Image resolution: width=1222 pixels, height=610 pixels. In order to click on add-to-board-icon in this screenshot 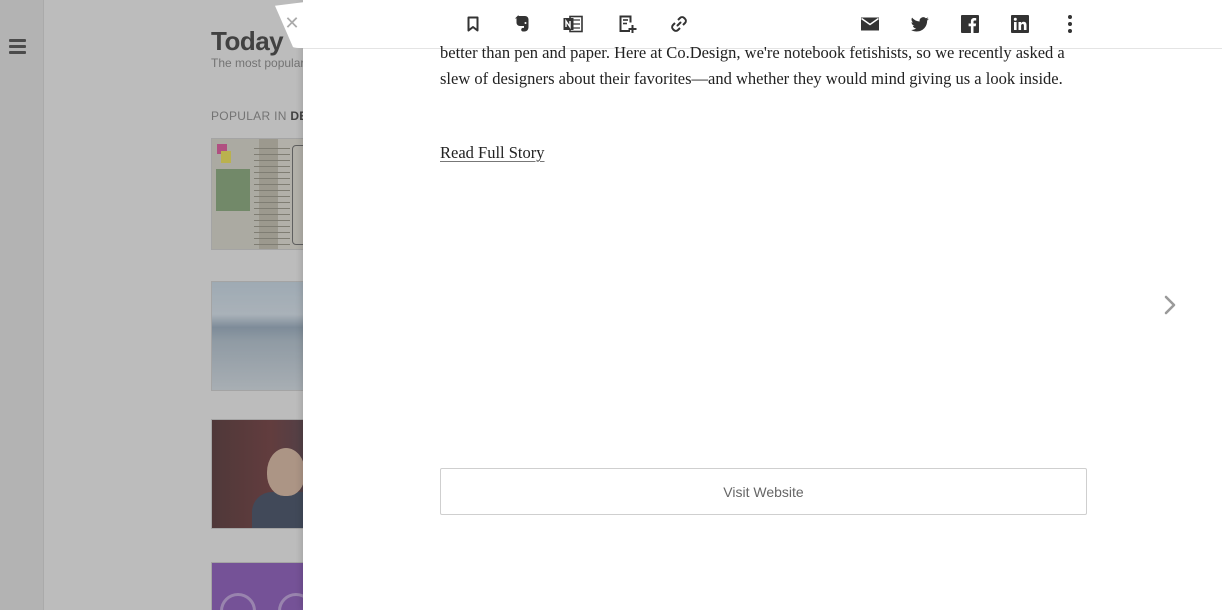, I will do `click(627, 24)`.